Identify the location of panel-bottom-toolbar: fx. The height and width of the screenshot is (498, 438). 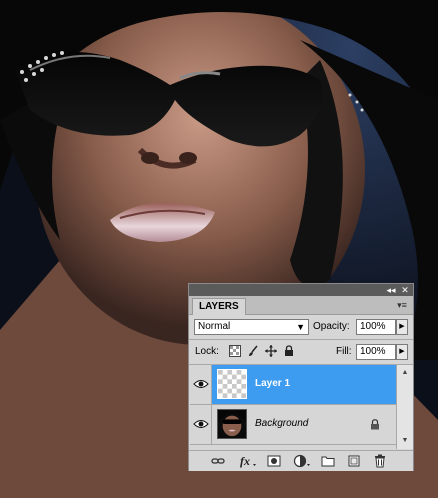
(301, 460).